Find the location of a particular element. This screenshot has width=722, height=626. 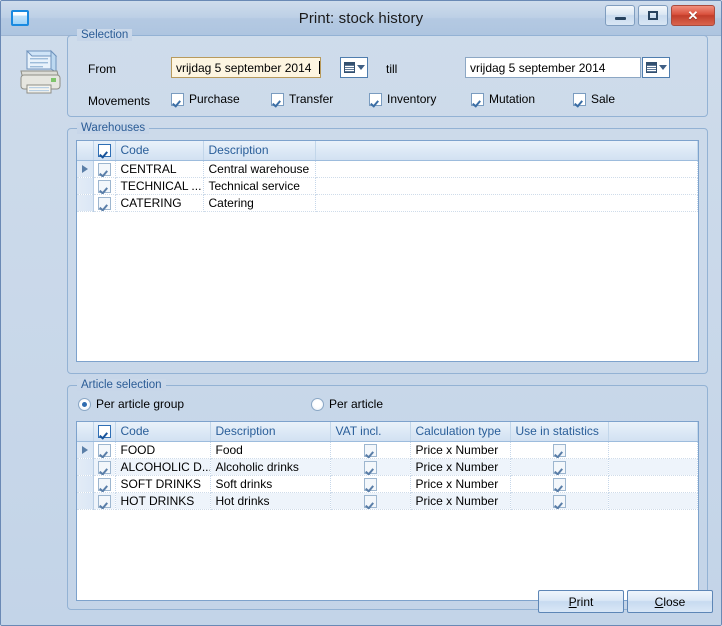

column-header-use-in-statistics: Use in statistics is located at coordinates (559, 432).